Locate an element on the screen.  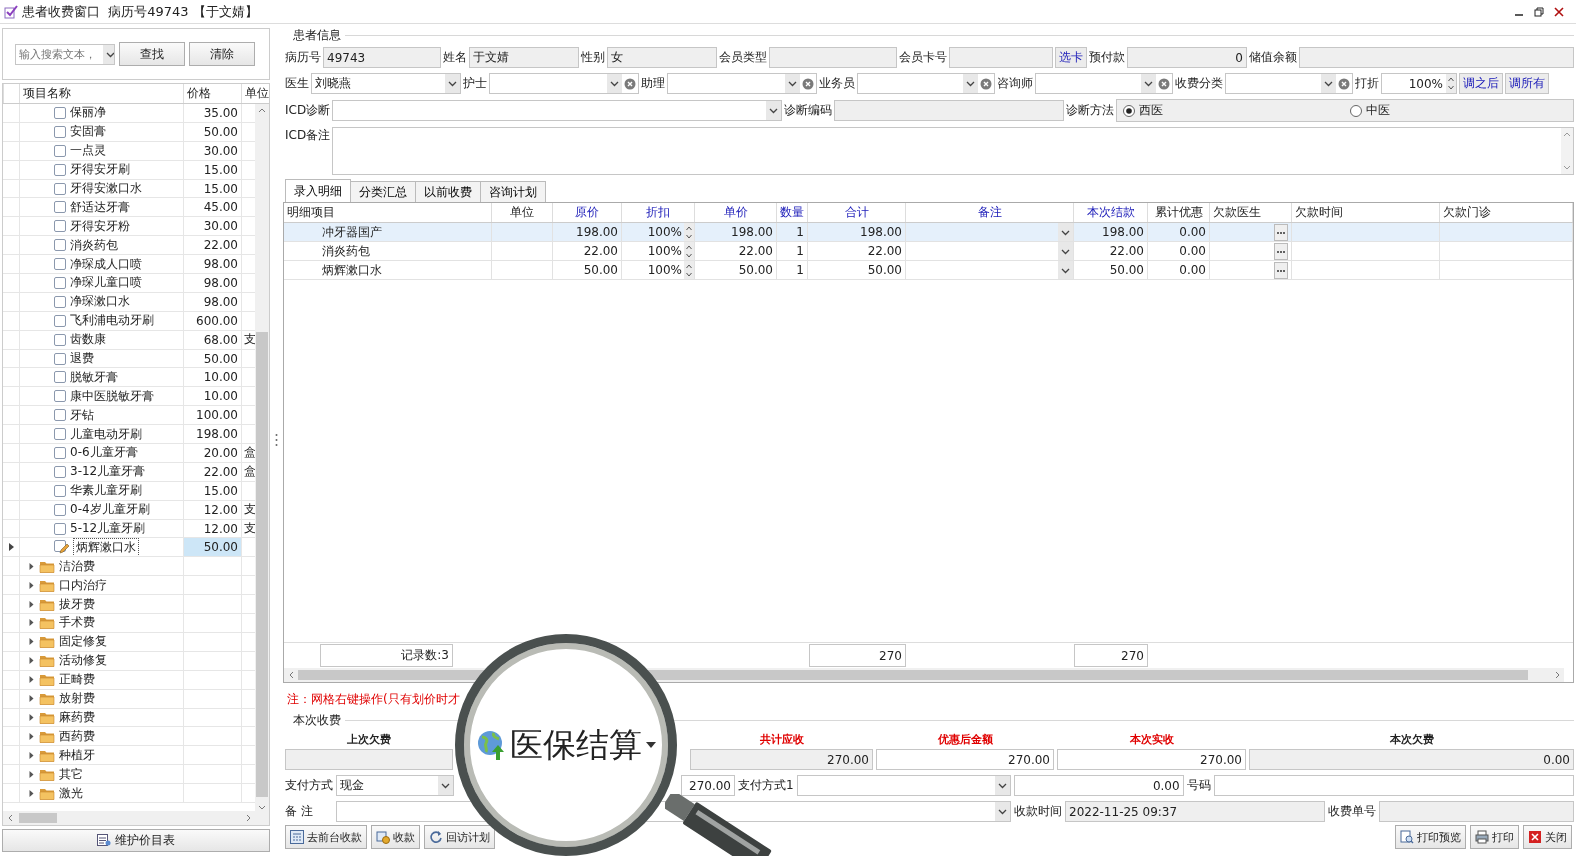
search-button: 查找 is located at coordinates (152, 54).